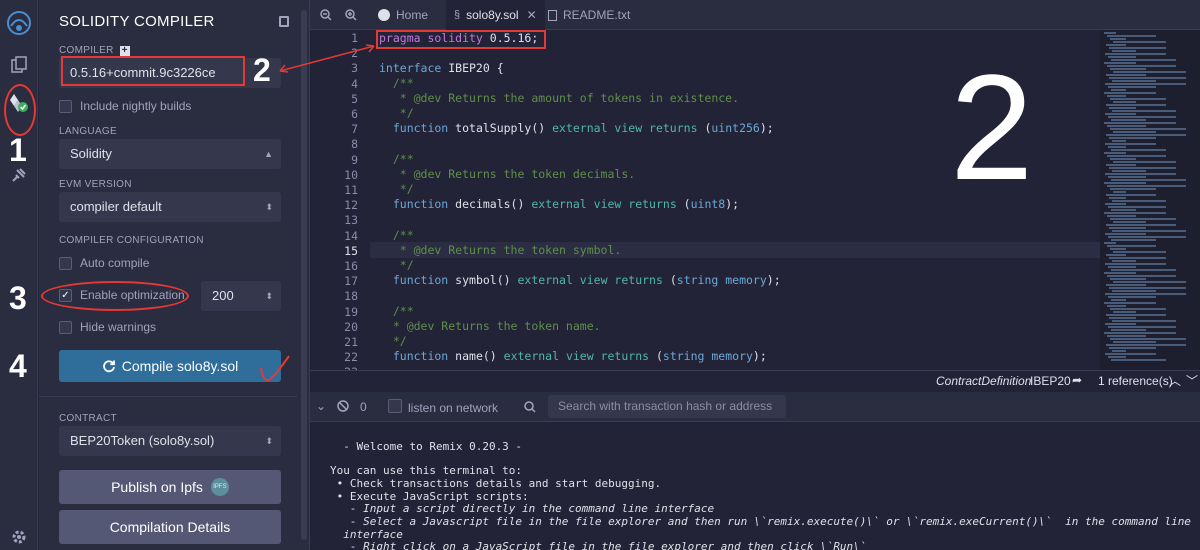  I want to click on references-count: 1 reference(s), so click(1135, 381).